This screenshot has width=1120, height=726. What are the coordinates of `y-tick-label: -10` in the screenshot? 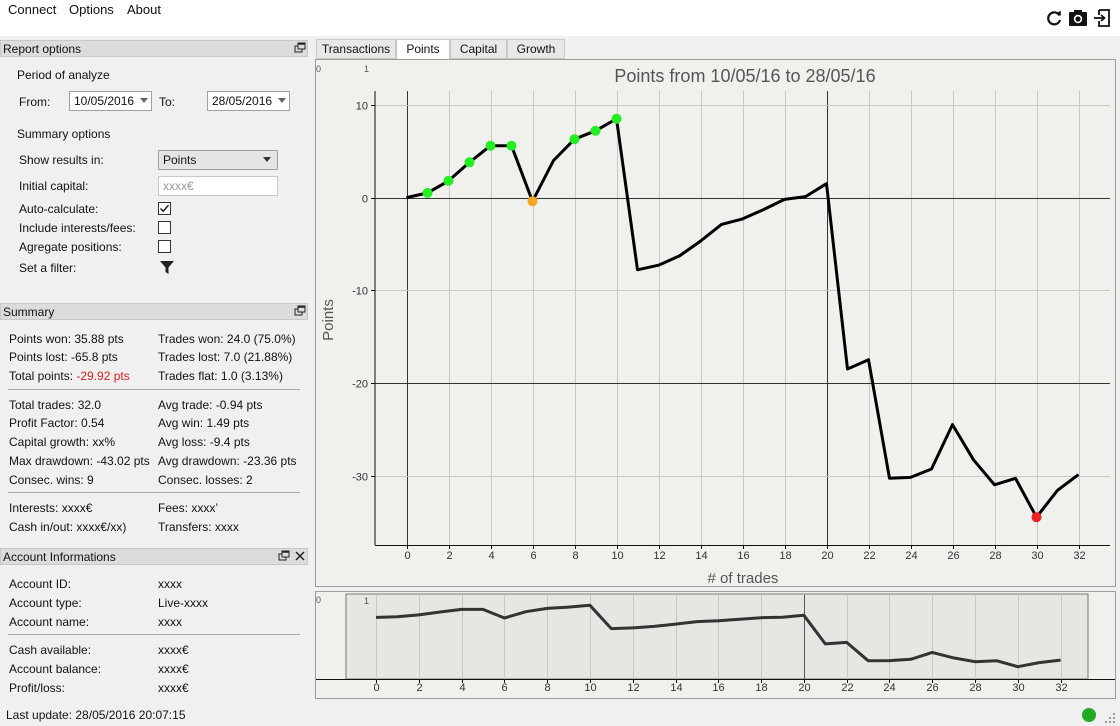 It's located at (360, 292).